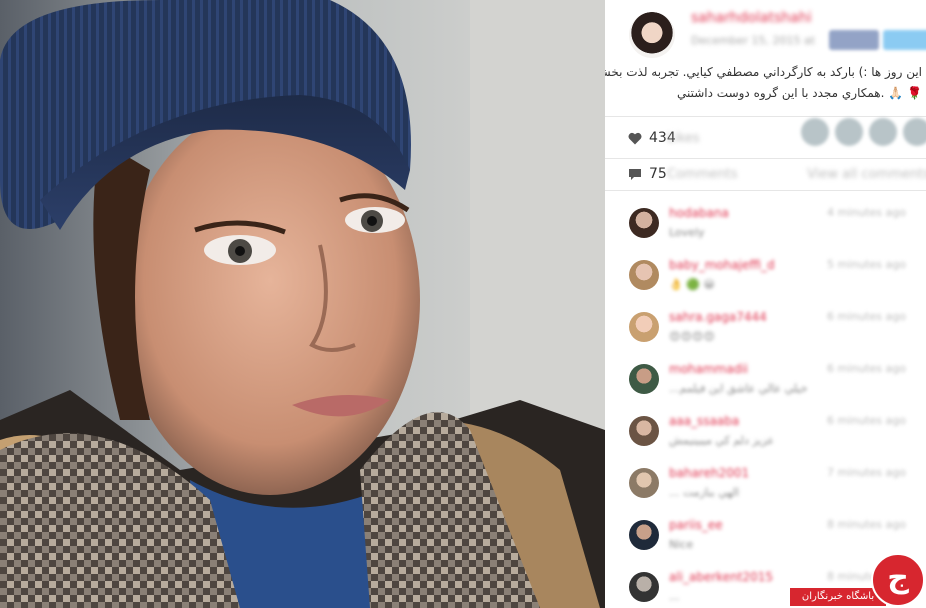 Image resolution: width=926 pixels, height=608 pixels. What do you see at coordinates (652, 35) in the screenshot?
I see `author-avatar` at bounding box center [652, 35].